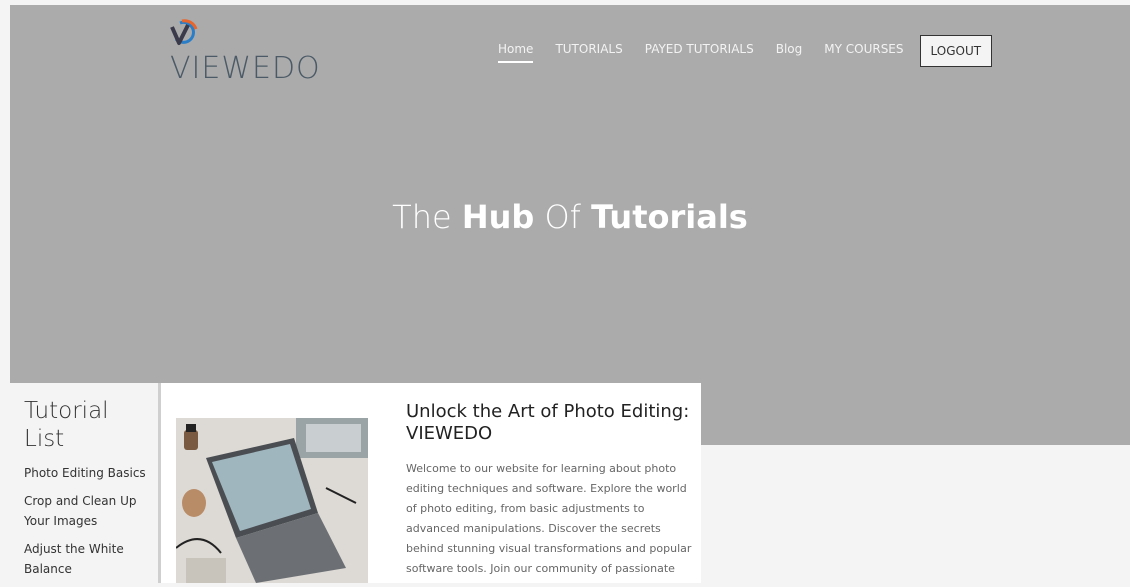  Describe the element at coordinates (87, 559) in the screenshot. I see `tutorial-link: Adjust the White Balance` at that location.